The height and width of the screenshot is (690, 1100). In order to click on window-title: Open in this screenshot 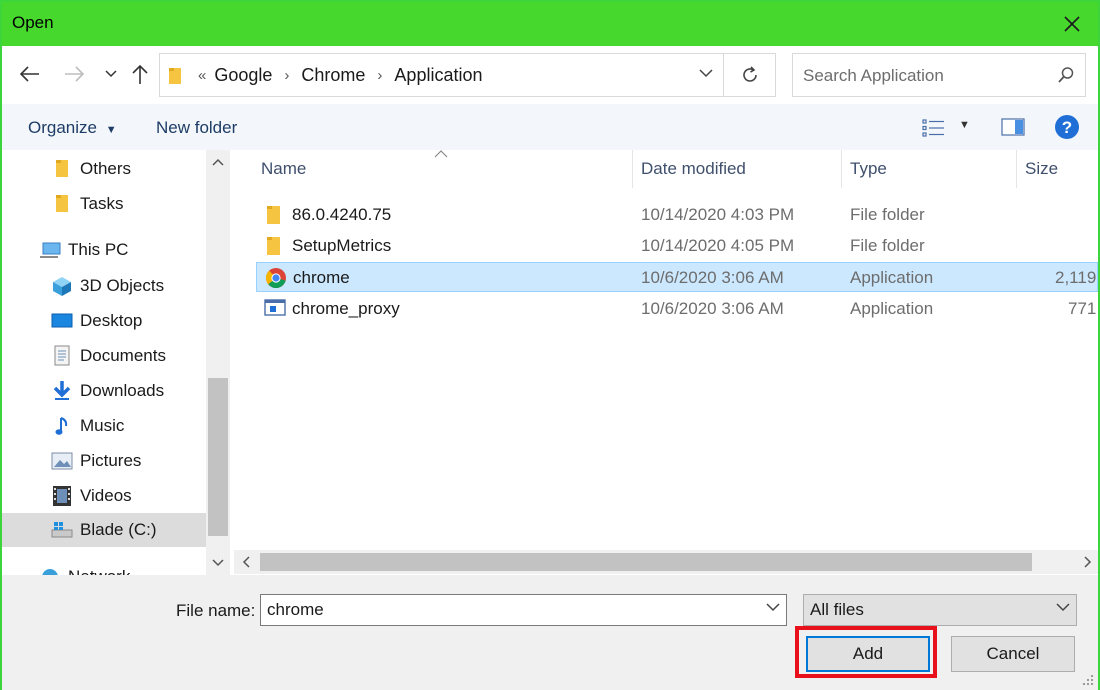, I will do `click(33, 22)`.